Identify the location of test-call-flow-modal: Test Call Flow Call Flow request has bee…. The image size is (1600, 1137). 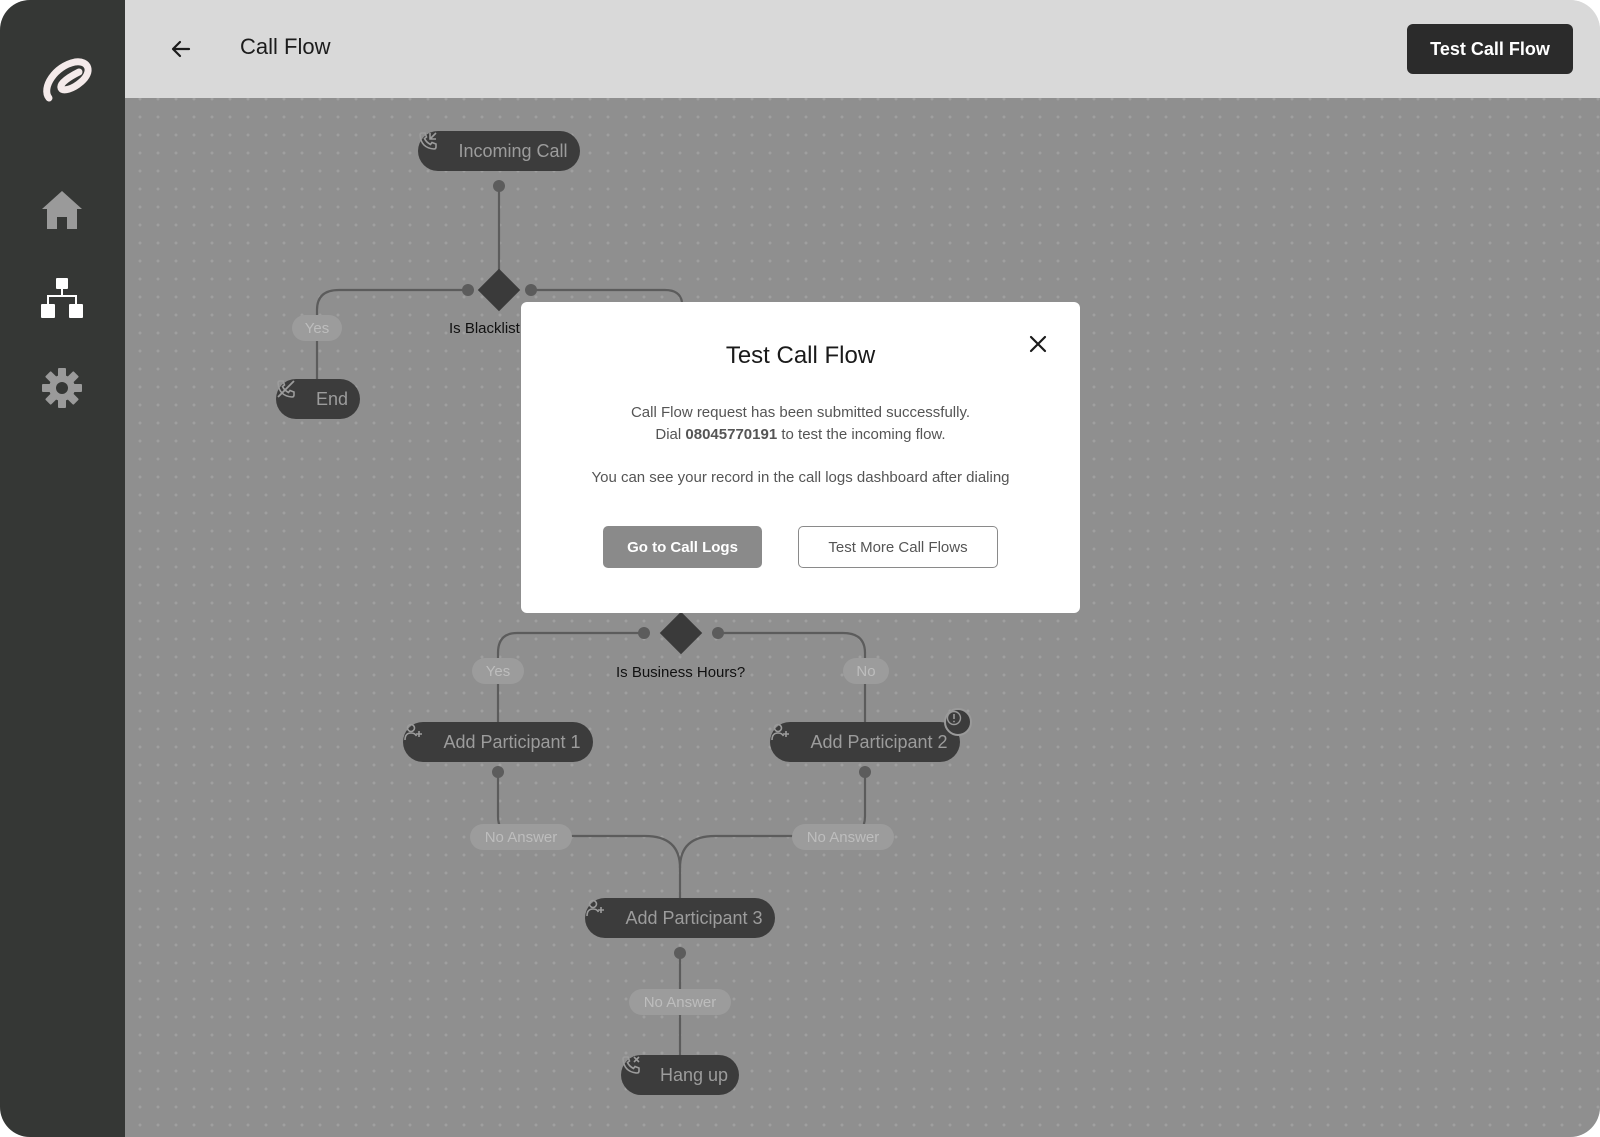
(800, 457).